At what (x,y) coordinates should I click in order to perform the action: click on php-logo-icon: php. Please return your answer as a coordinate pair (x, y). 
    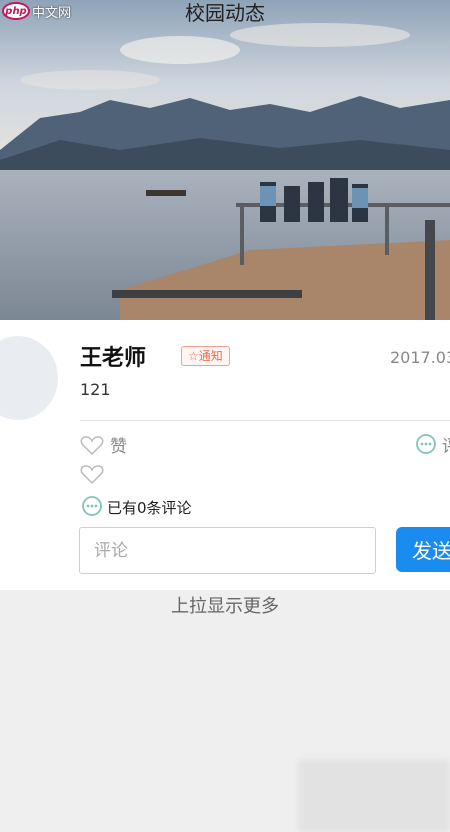
    Looking at the image, I should click on (16, 11).